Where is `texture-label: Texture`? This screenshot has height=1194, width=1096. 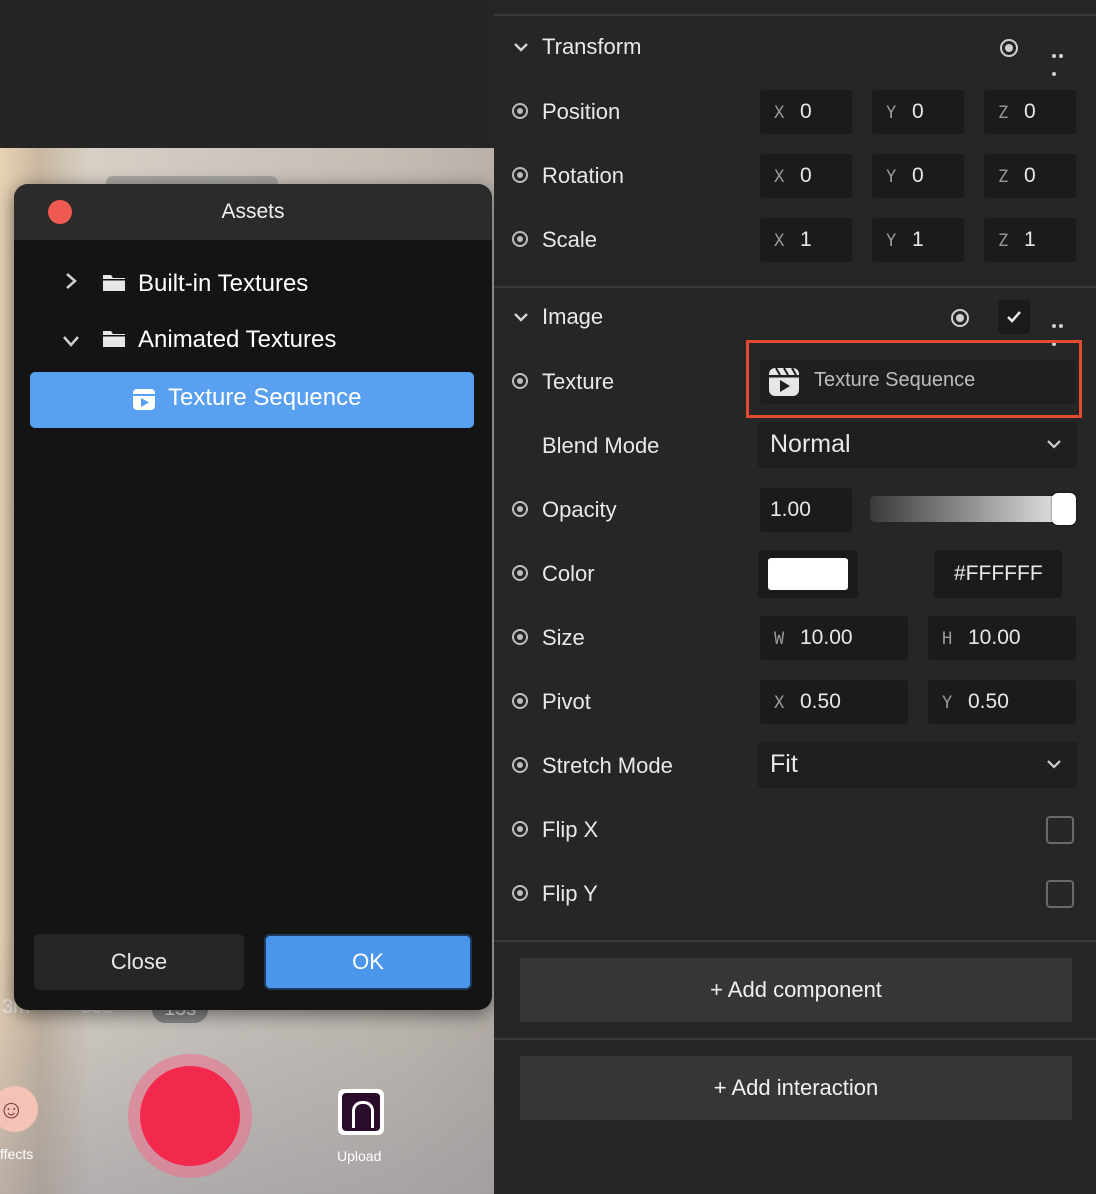
texture-label: Texture is located at coordinates (578, 381).